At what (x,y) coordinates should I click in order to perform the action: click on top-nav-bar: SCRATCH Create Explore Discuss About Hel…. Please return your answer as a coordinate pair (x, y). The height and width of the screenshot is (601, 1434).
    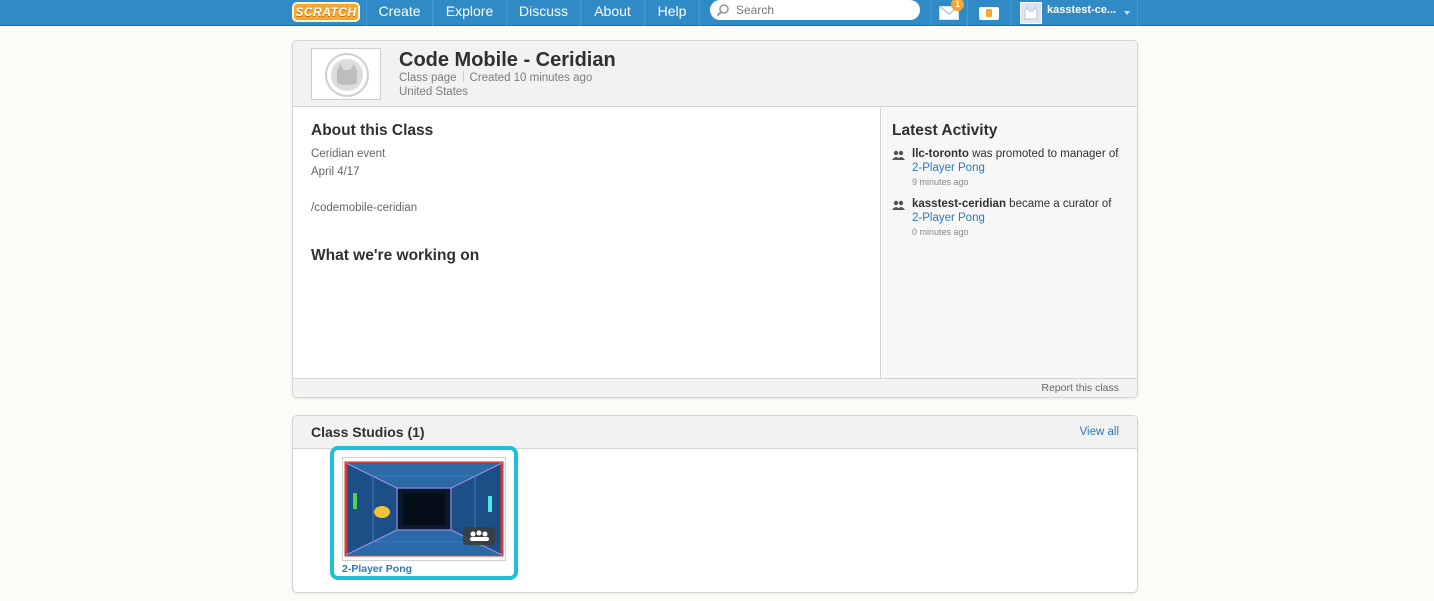
    Looking at the image, I should click on (717, 13).